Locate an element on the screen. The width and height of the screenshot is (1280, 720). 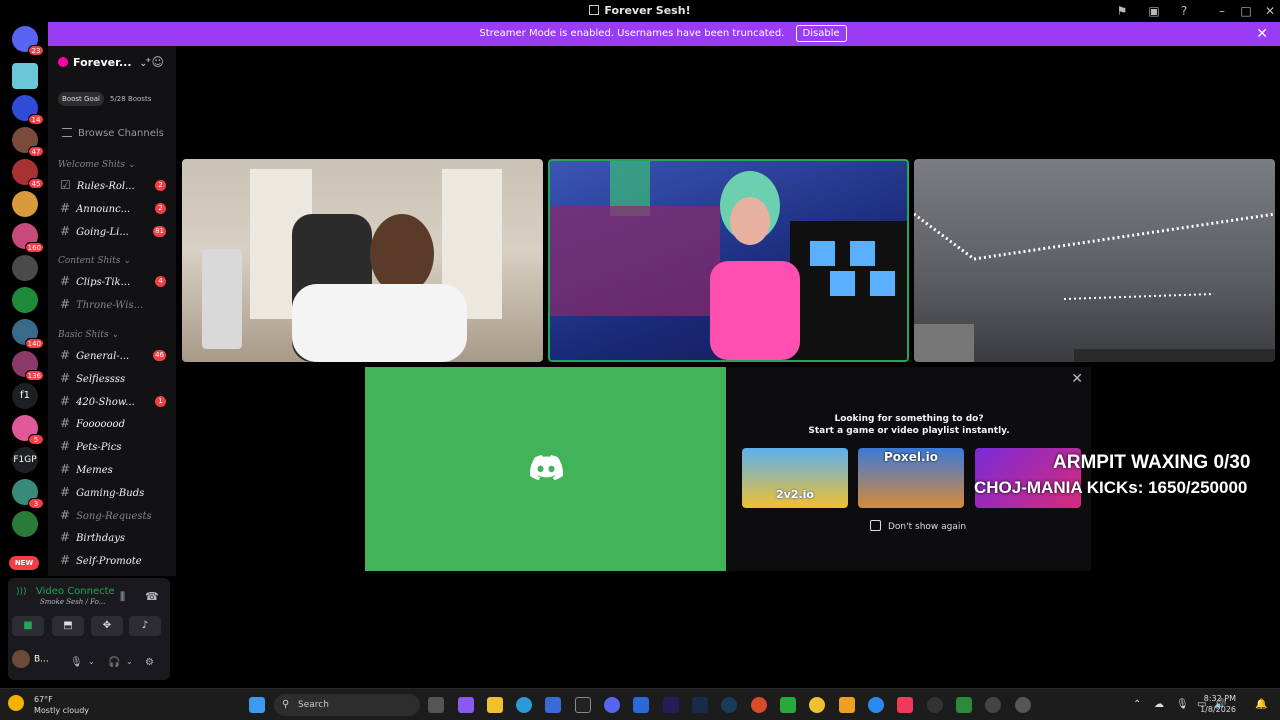
channel-item: # Announc... 2 is located at coordinates (112, 208).